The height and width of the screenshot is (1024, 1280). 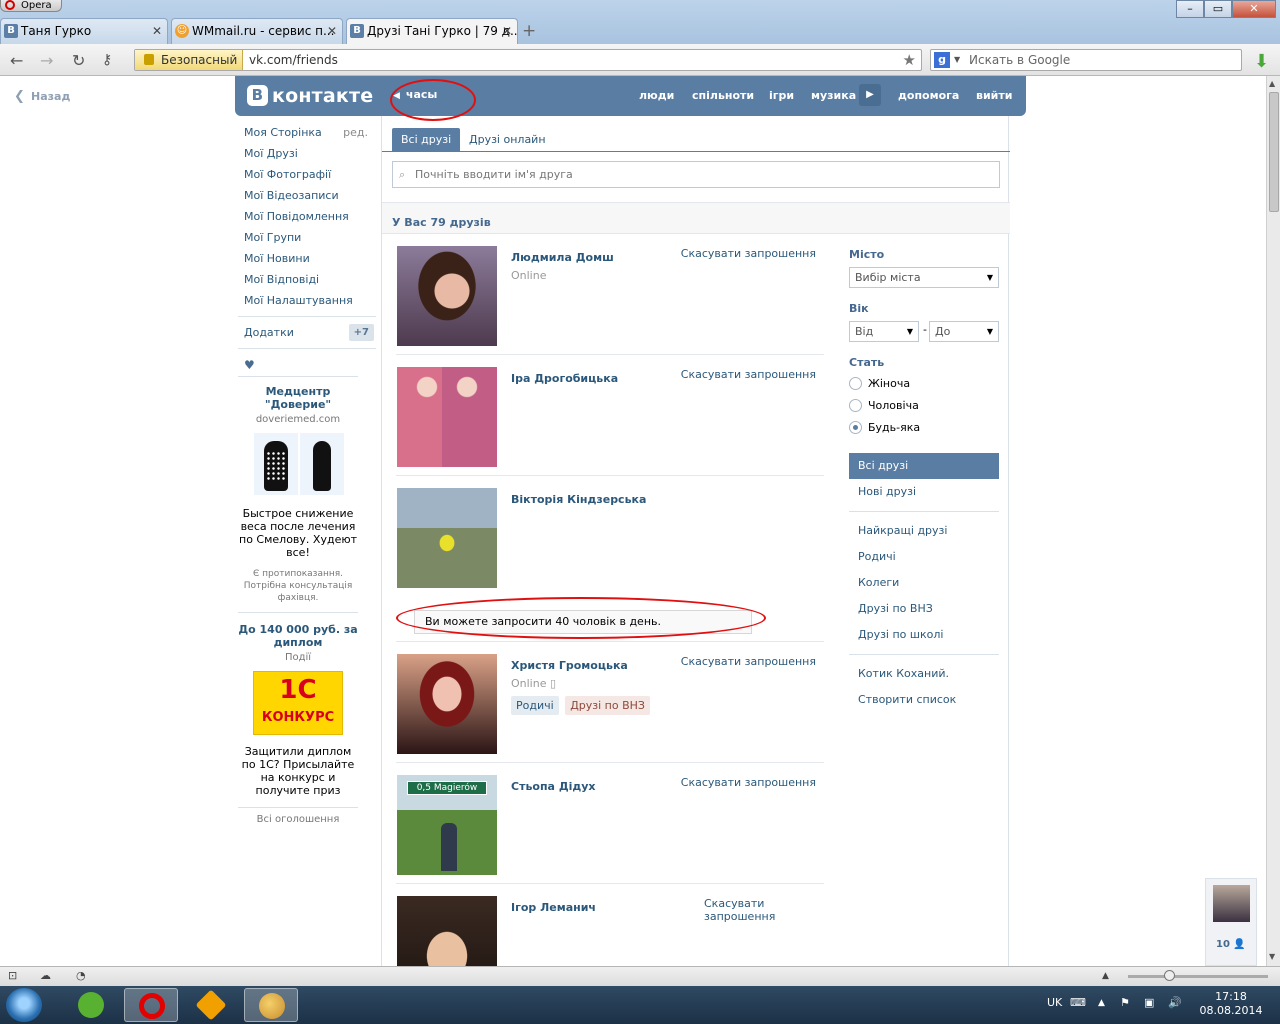 I want to click on zoom-slider, so click(x=1198, y=975).